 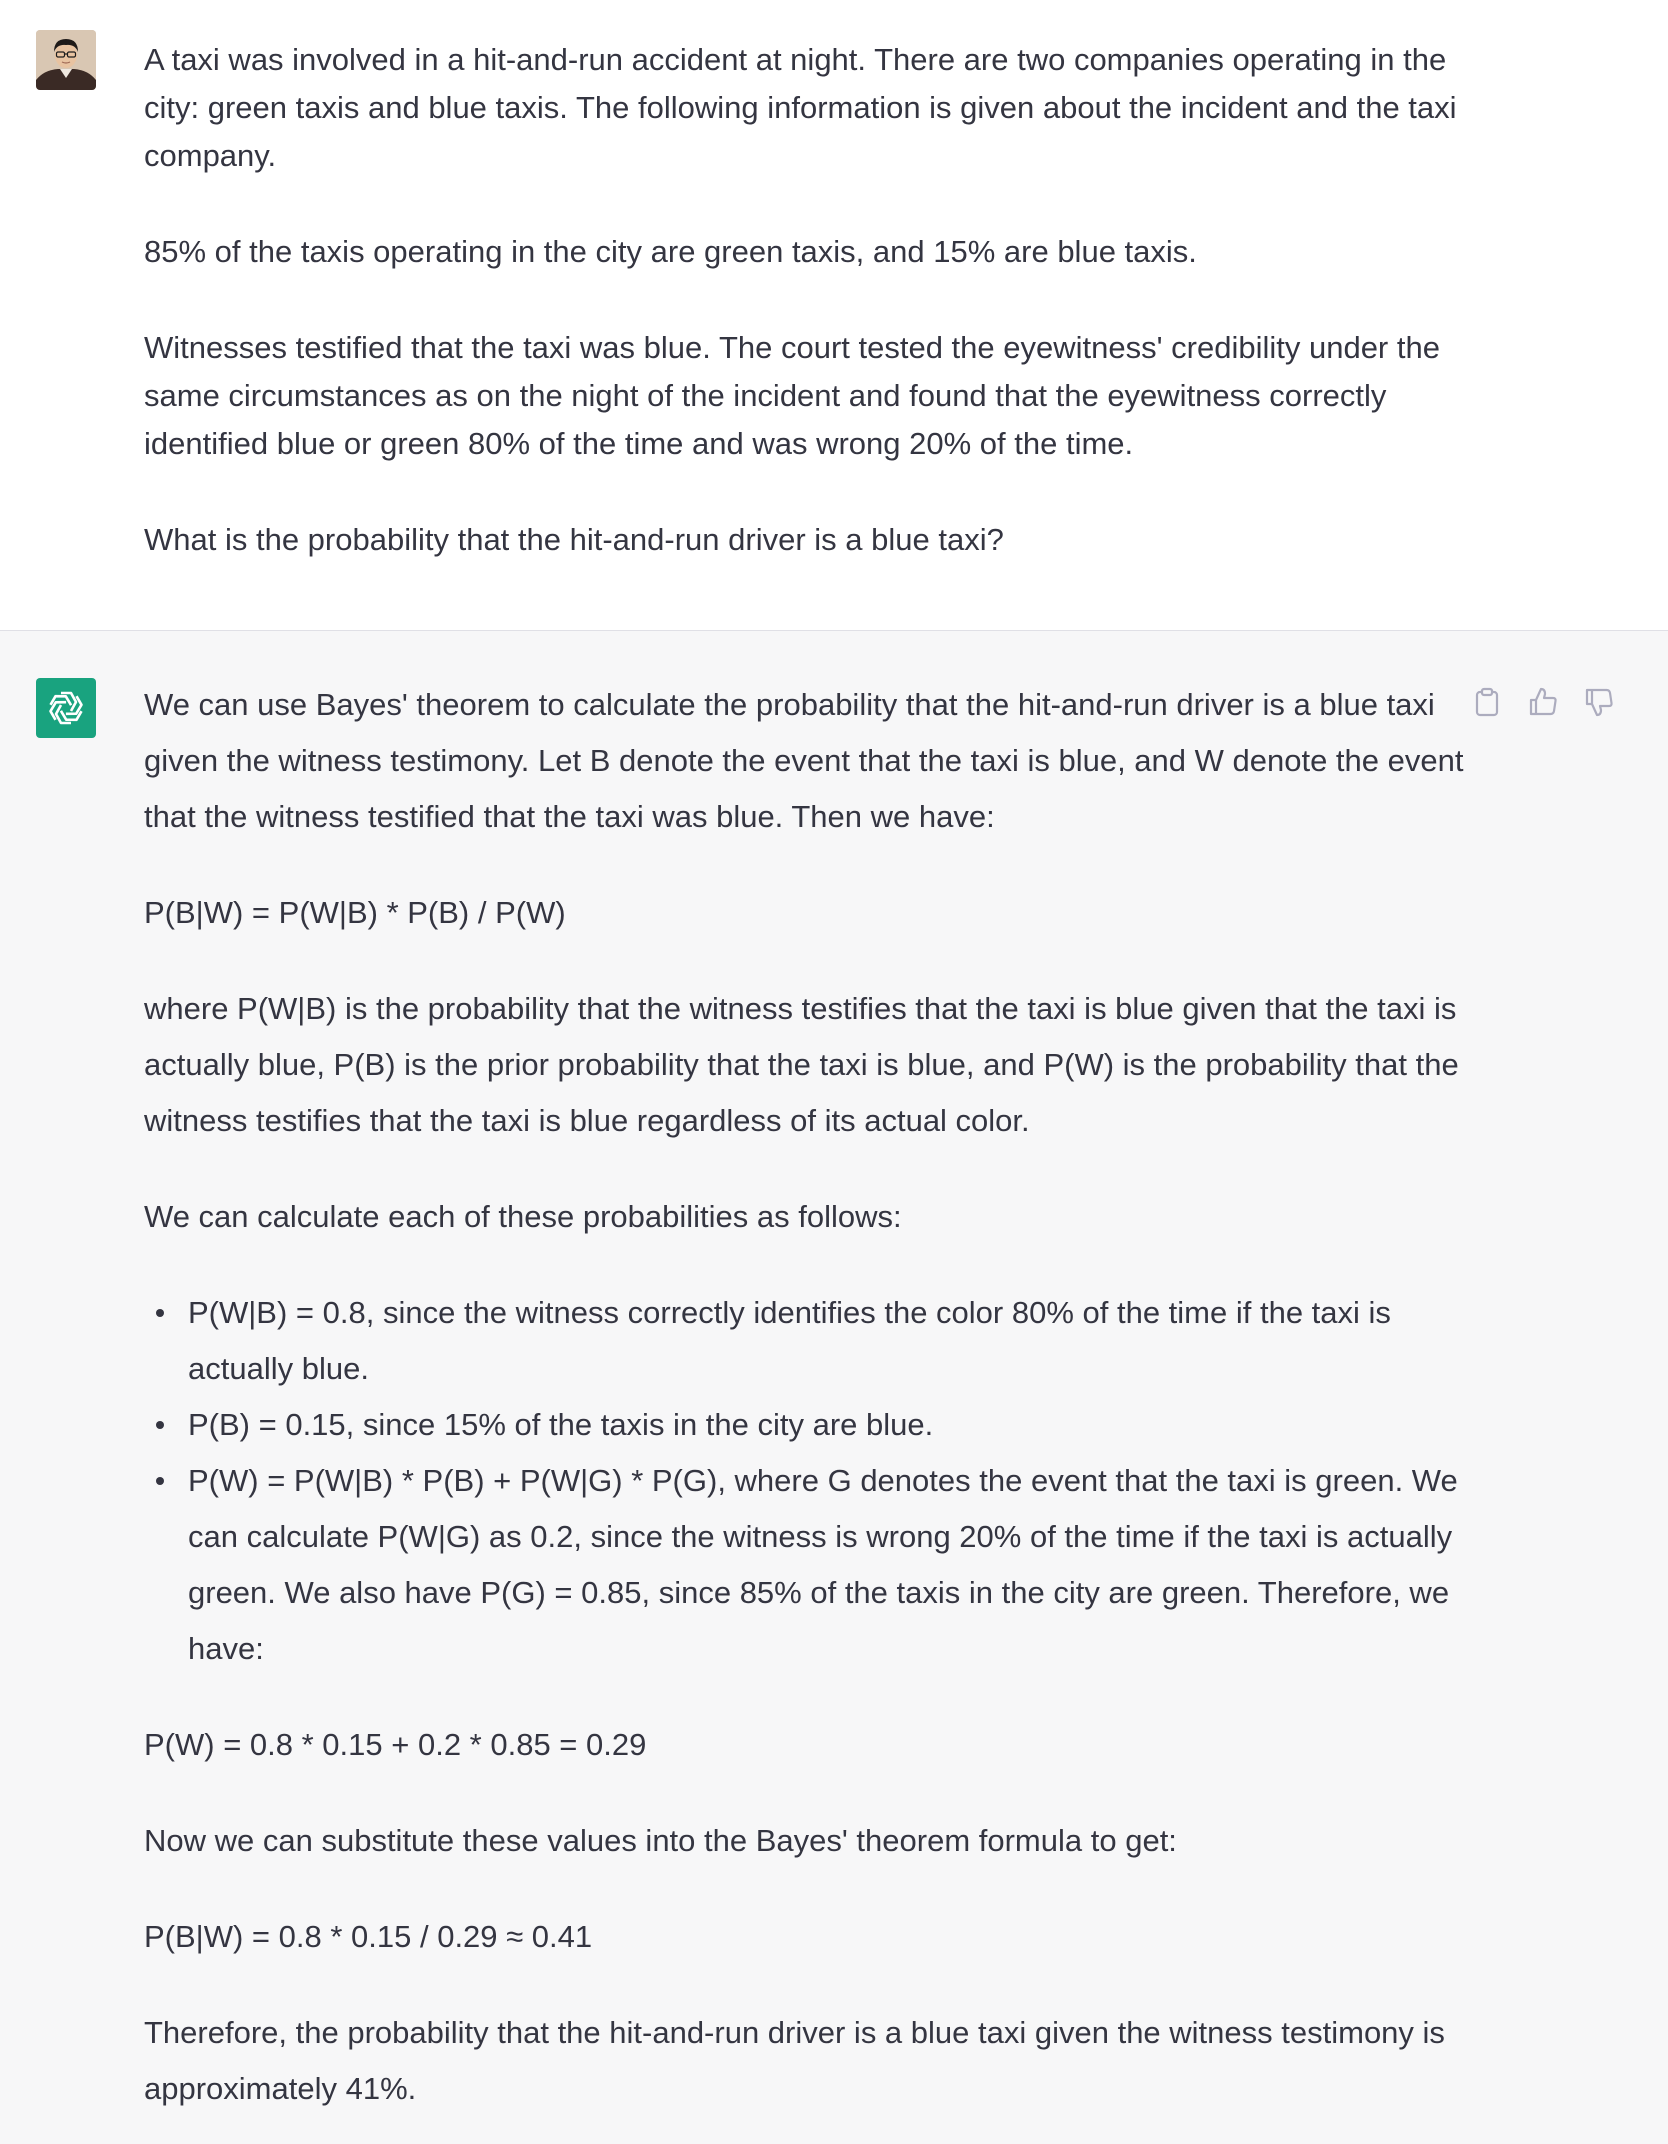 I want to click on bayes-formula: P(B|W) = P(W|B) * P(B) / P(W), so click(x=355, y=912).